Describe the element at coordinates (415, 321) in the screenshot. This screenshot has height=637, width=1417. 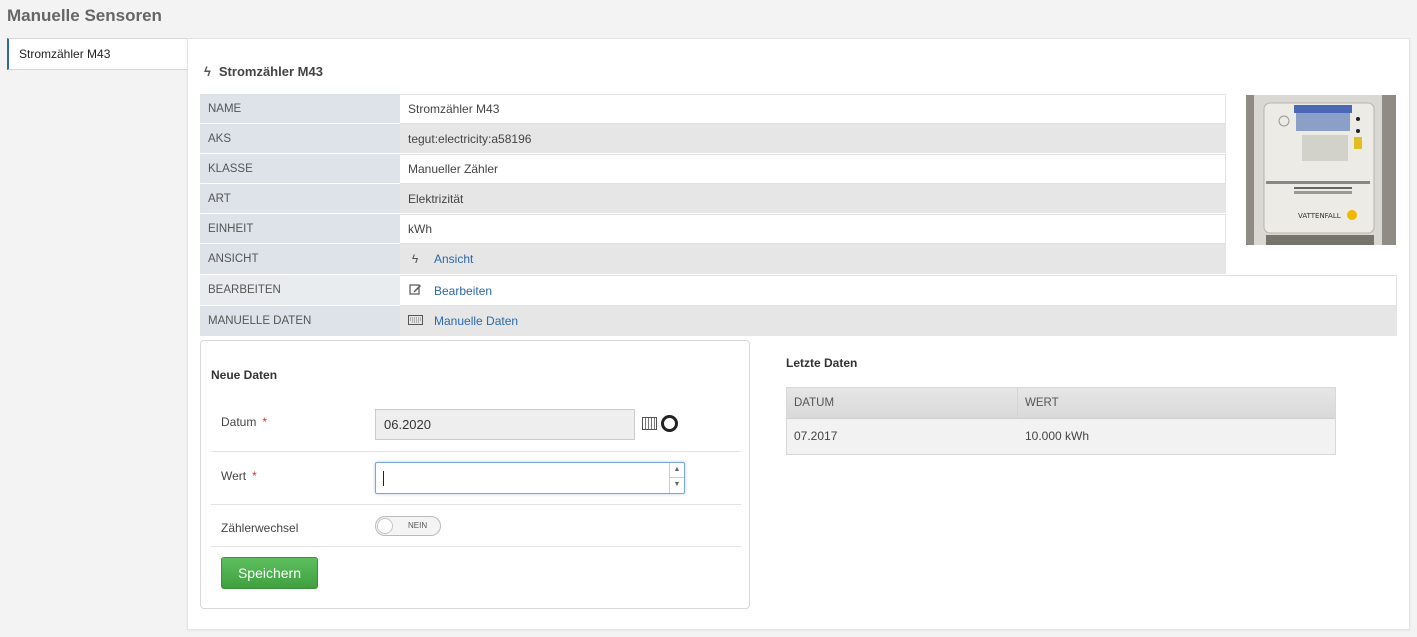
I see `keyboard-icon` at that location.